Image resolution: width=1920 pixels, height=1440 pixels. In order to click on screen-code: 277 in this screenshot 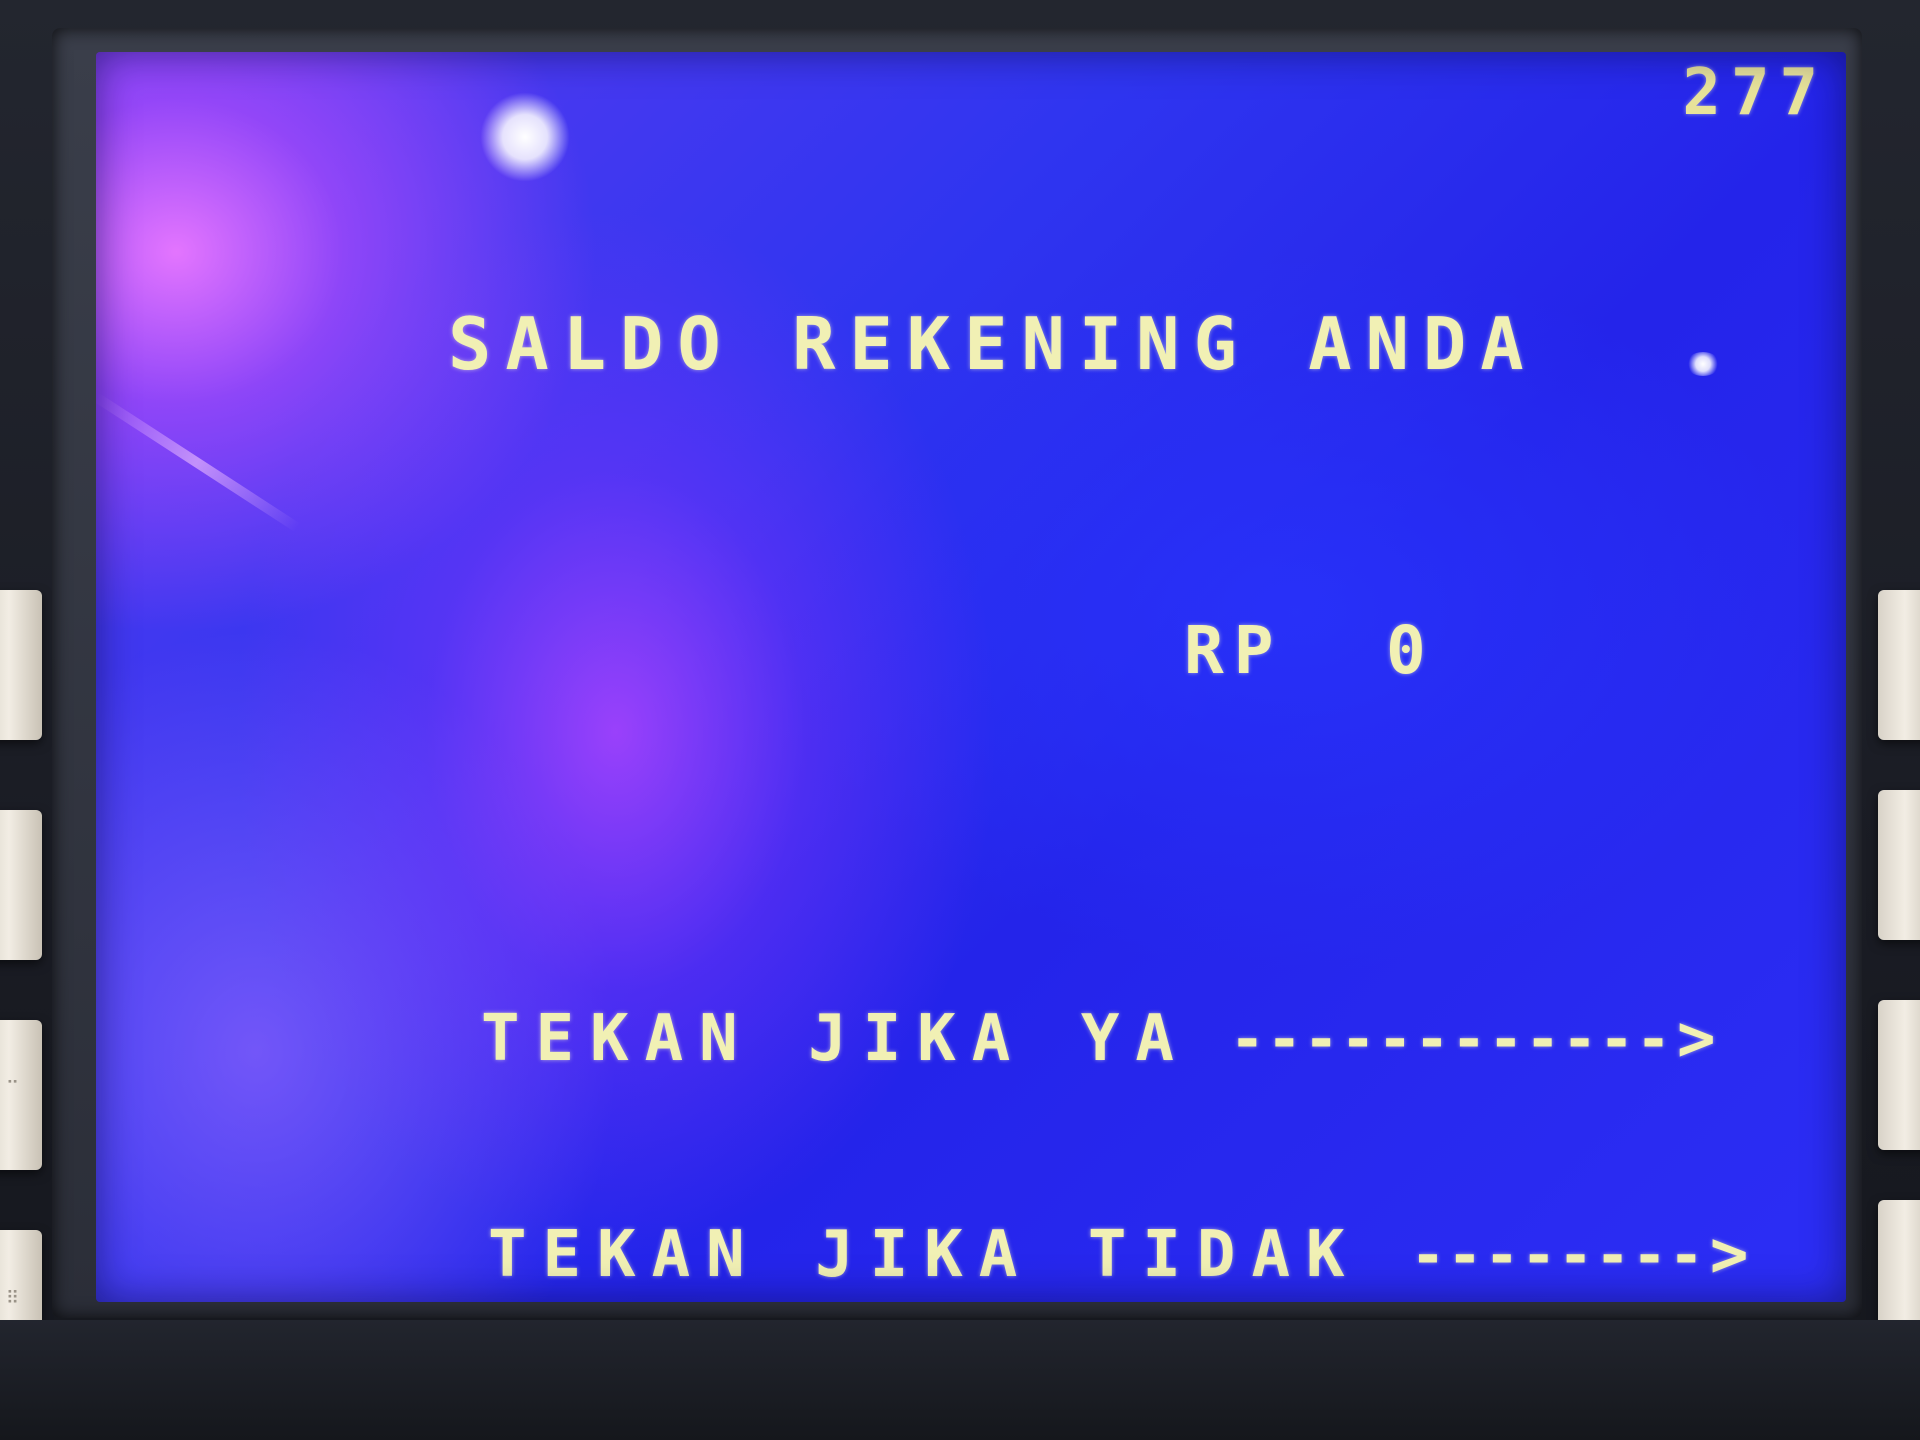, I will do `click(1755, 93)`.